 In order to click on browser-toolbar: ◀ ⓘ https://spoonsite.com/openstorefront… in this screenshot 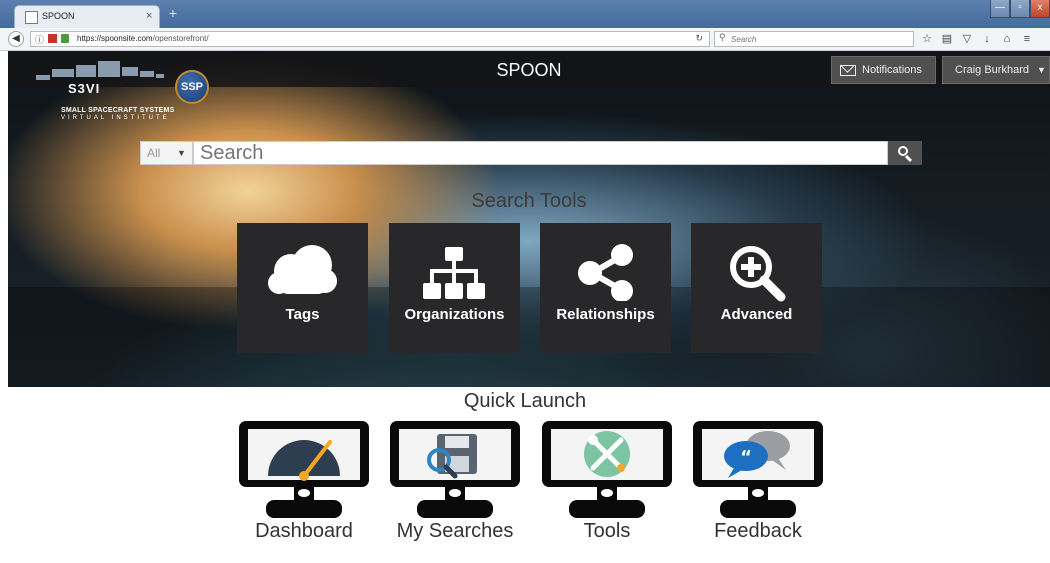, I will do `click(525, 39)`.